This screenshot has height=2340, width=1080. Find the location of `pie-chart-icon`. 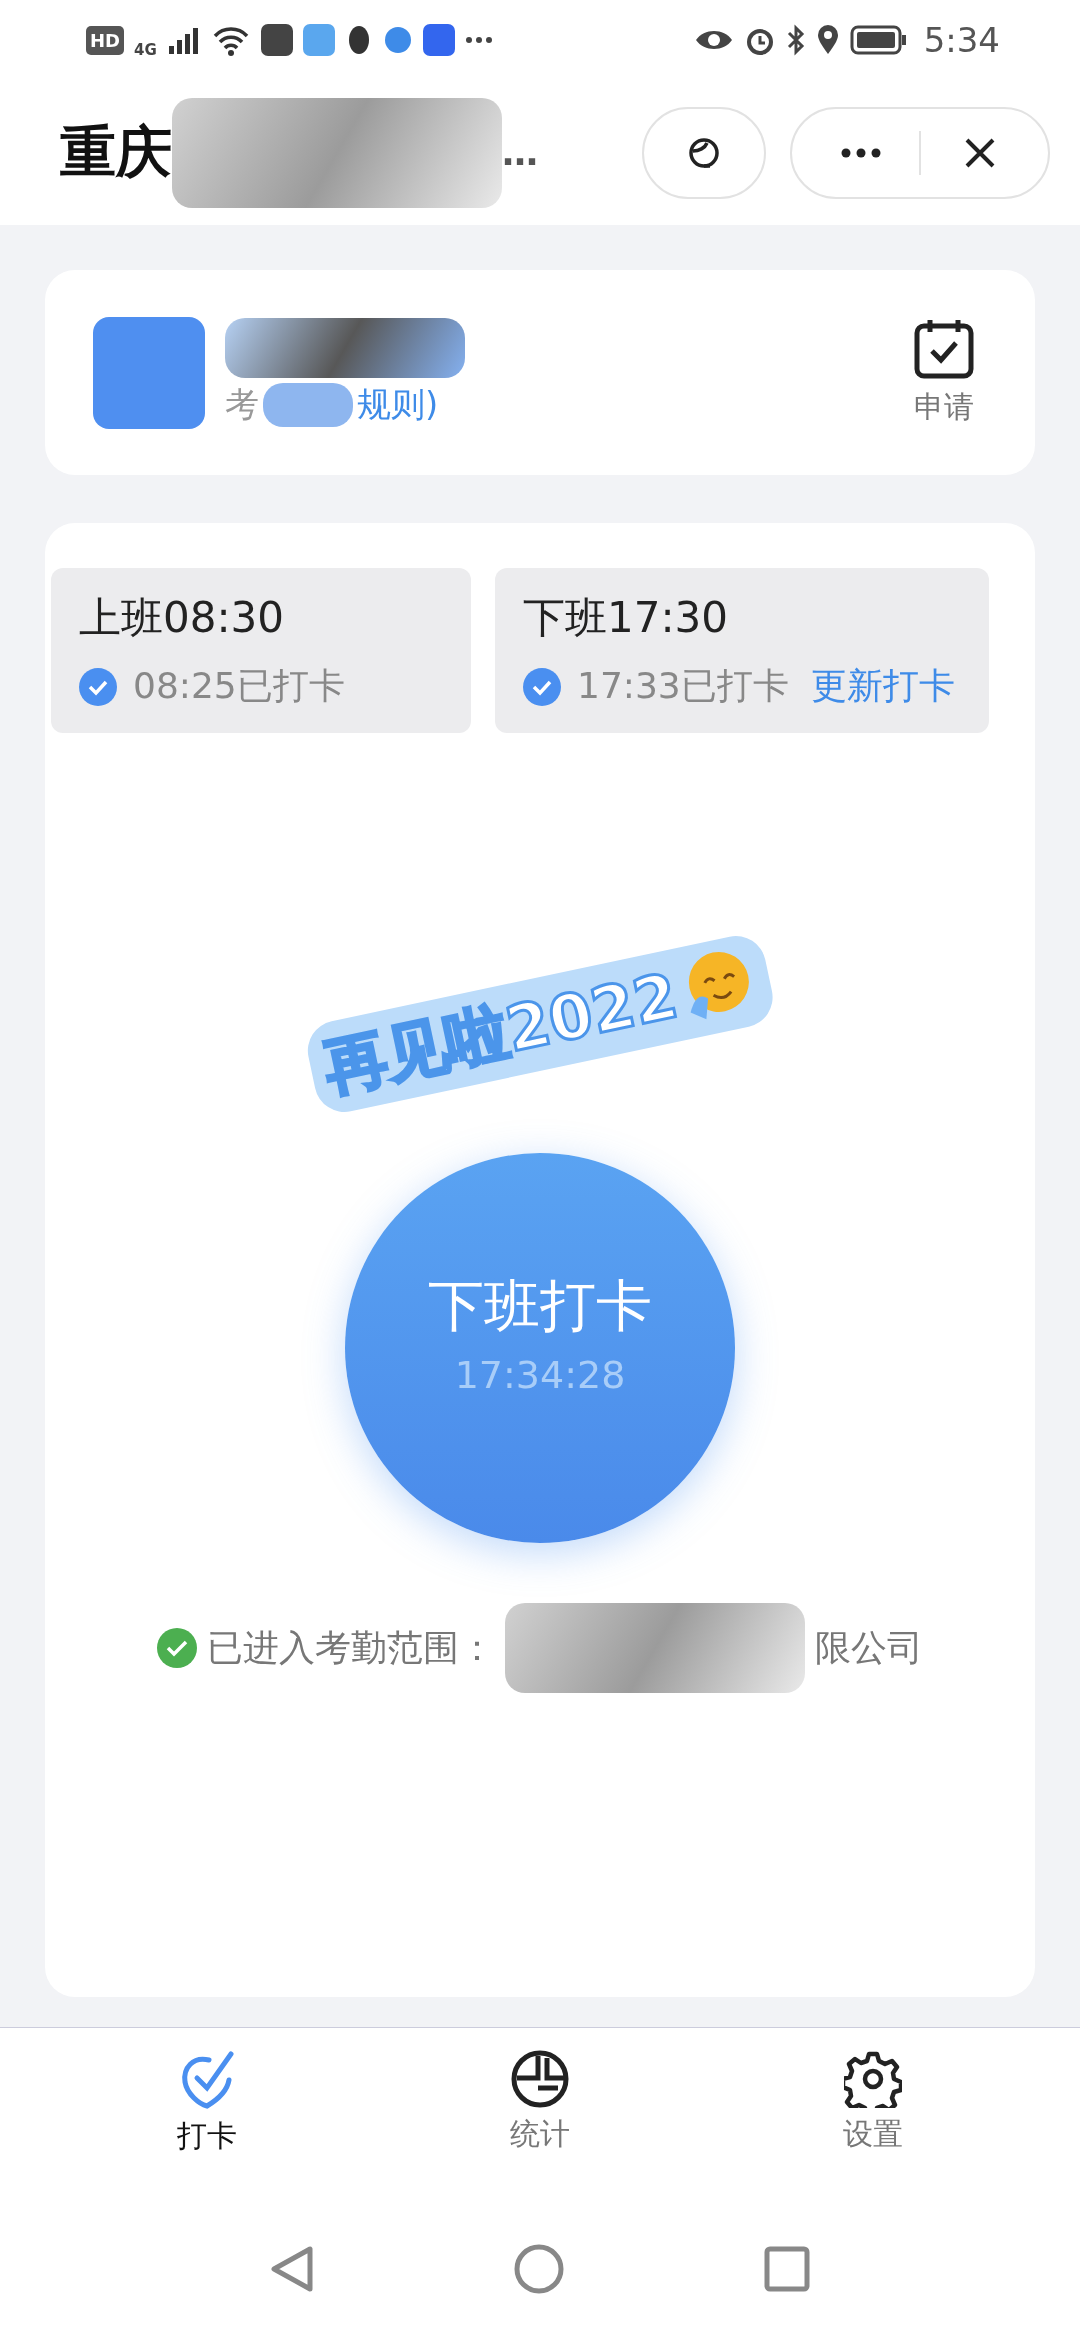

pie-chart-icon is located at coordinates (540, 2079).